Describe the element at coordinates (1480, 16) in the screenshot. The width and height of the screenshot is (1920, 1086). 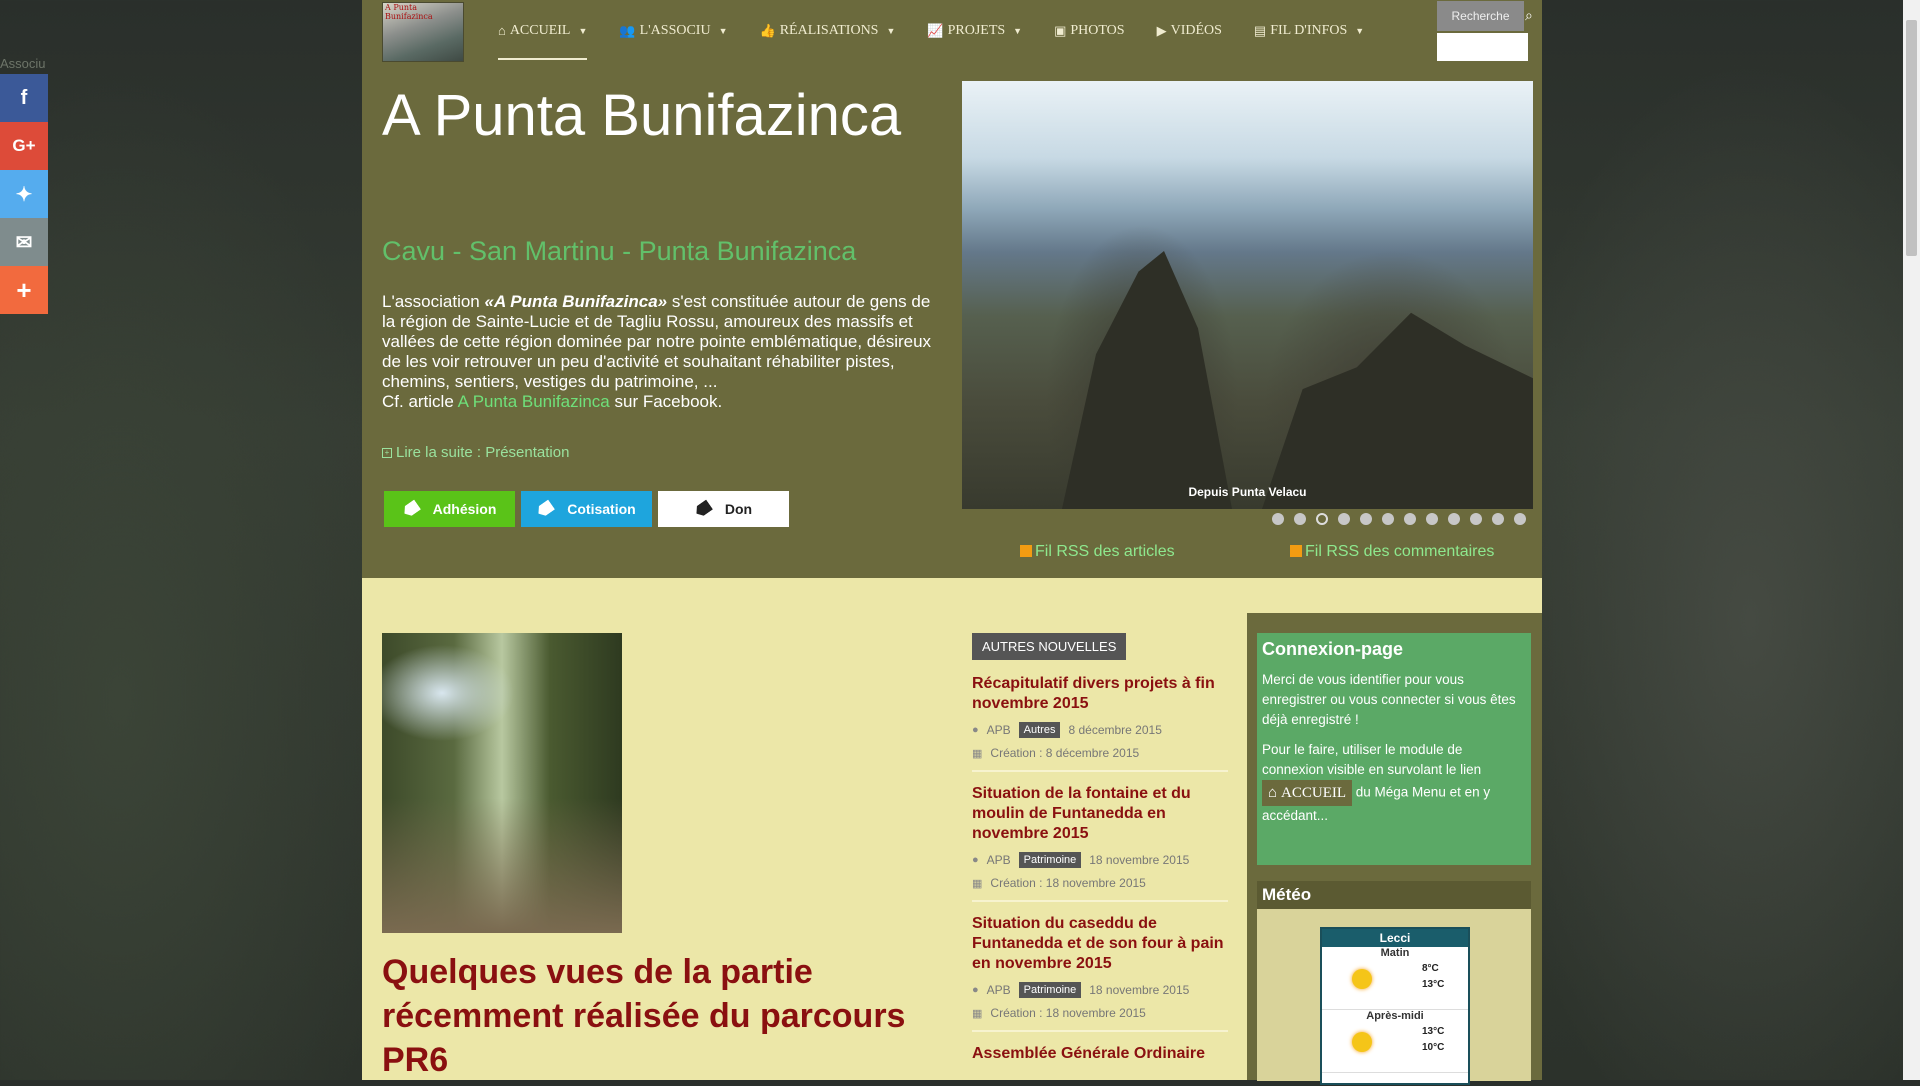
I see `search-button: Recherche` at that location.